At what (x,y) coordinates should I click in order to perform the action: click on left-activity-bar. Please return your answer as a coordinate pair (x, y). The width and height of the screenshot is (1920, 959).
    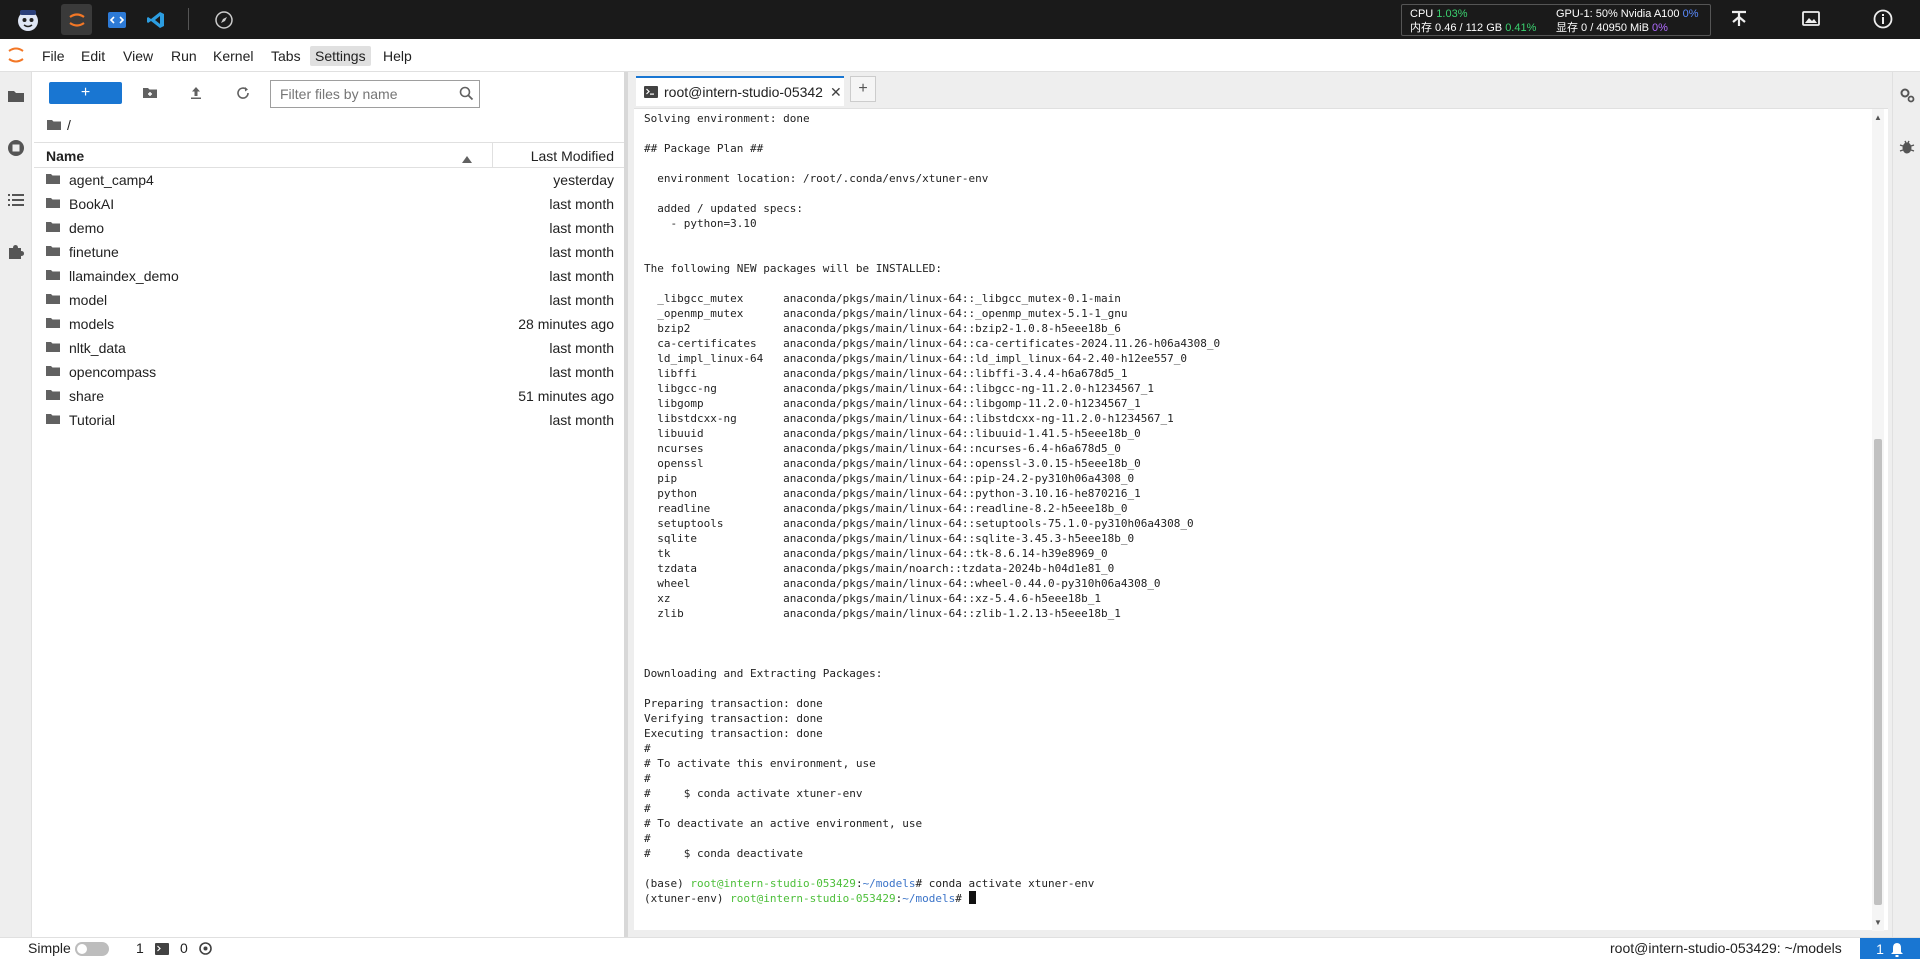
    Looking at the image, I should click on (16, 504).